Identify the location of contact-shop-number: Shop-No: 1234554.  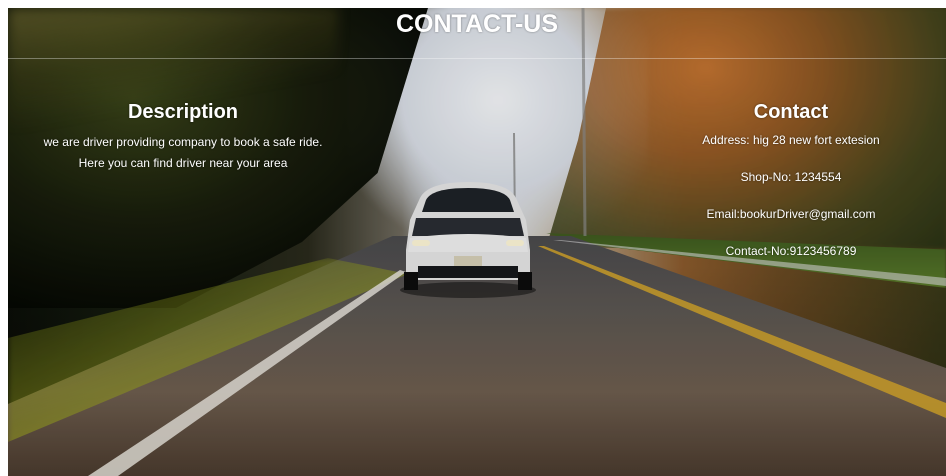
(791, 177).